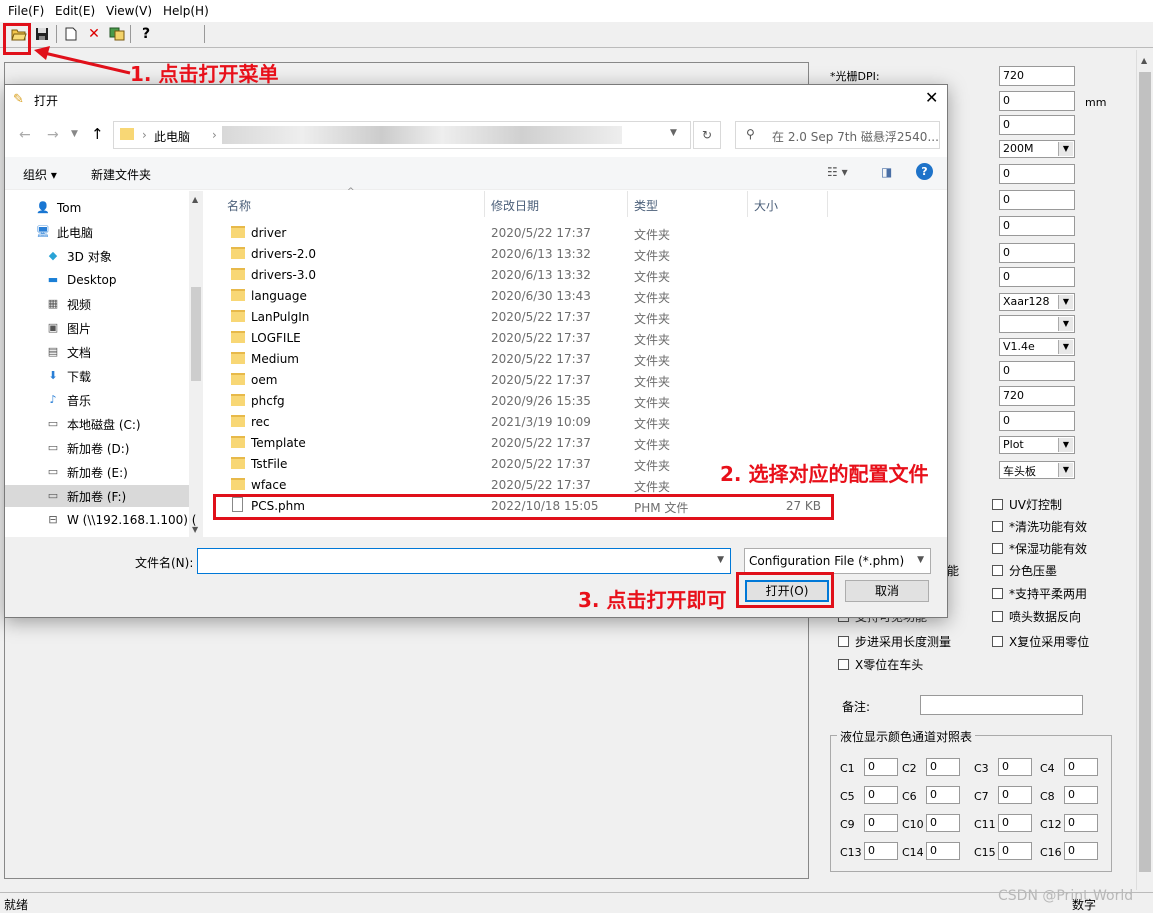 Image resolution: width=1153 pixels, height=913 pixels. Describe the element at coordinates (720, 560) in the screenshot. I see `filename-dropdown-icon: ▼` at that location.